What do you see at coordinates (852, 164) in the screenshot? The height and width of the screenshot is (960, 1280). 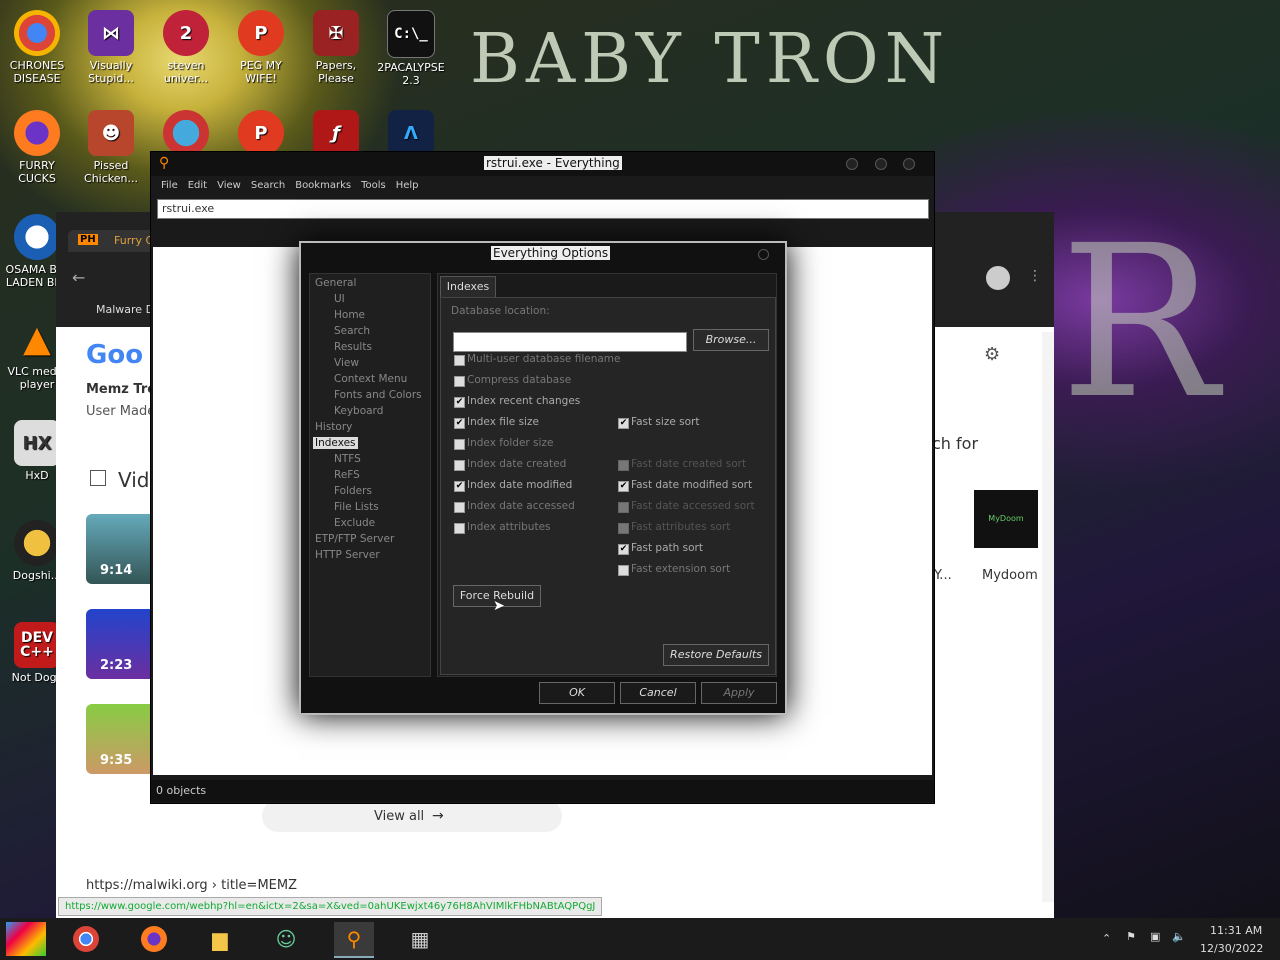 I see `minimize-button` at bounding box center [852, 164].